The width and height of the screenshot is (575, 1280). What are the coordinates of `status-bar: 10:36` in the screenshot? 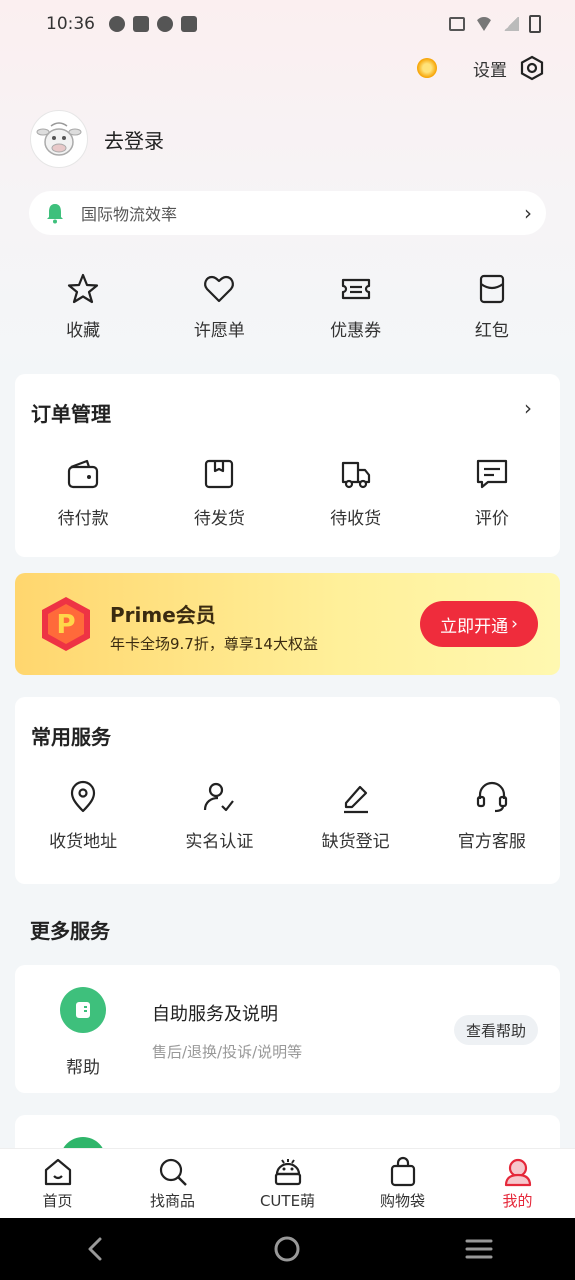 It's located at (287, 24).